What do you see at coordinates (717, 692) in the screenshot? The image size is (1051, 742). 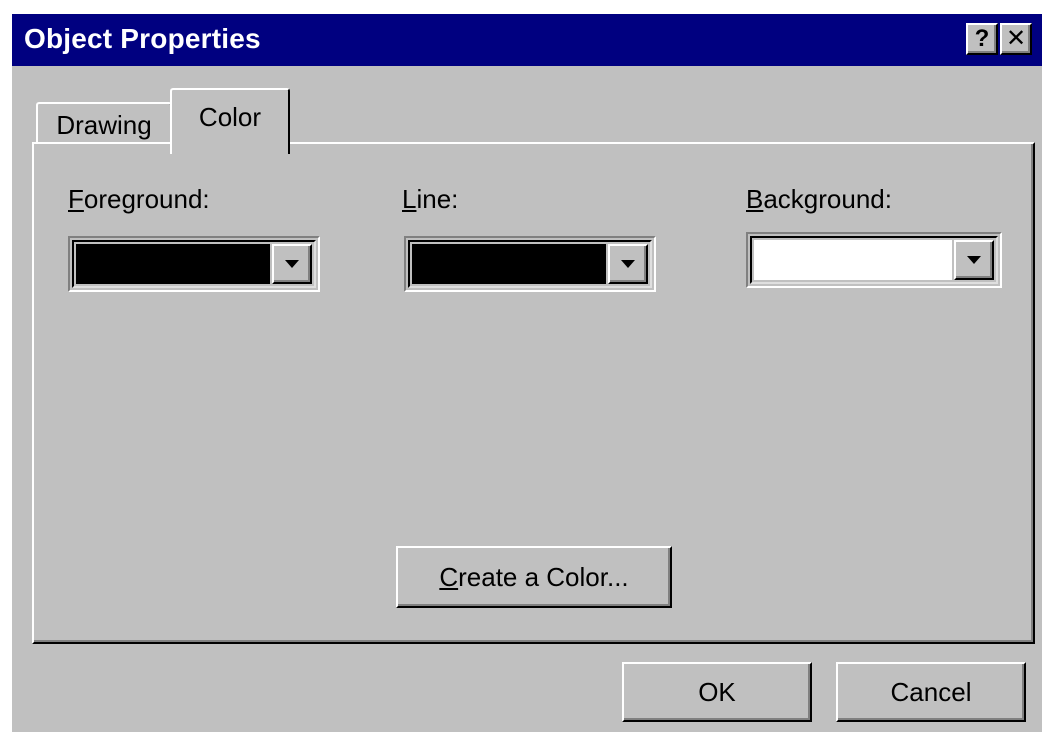 I see `ok-button: OK` at bounding box center [717, 692].